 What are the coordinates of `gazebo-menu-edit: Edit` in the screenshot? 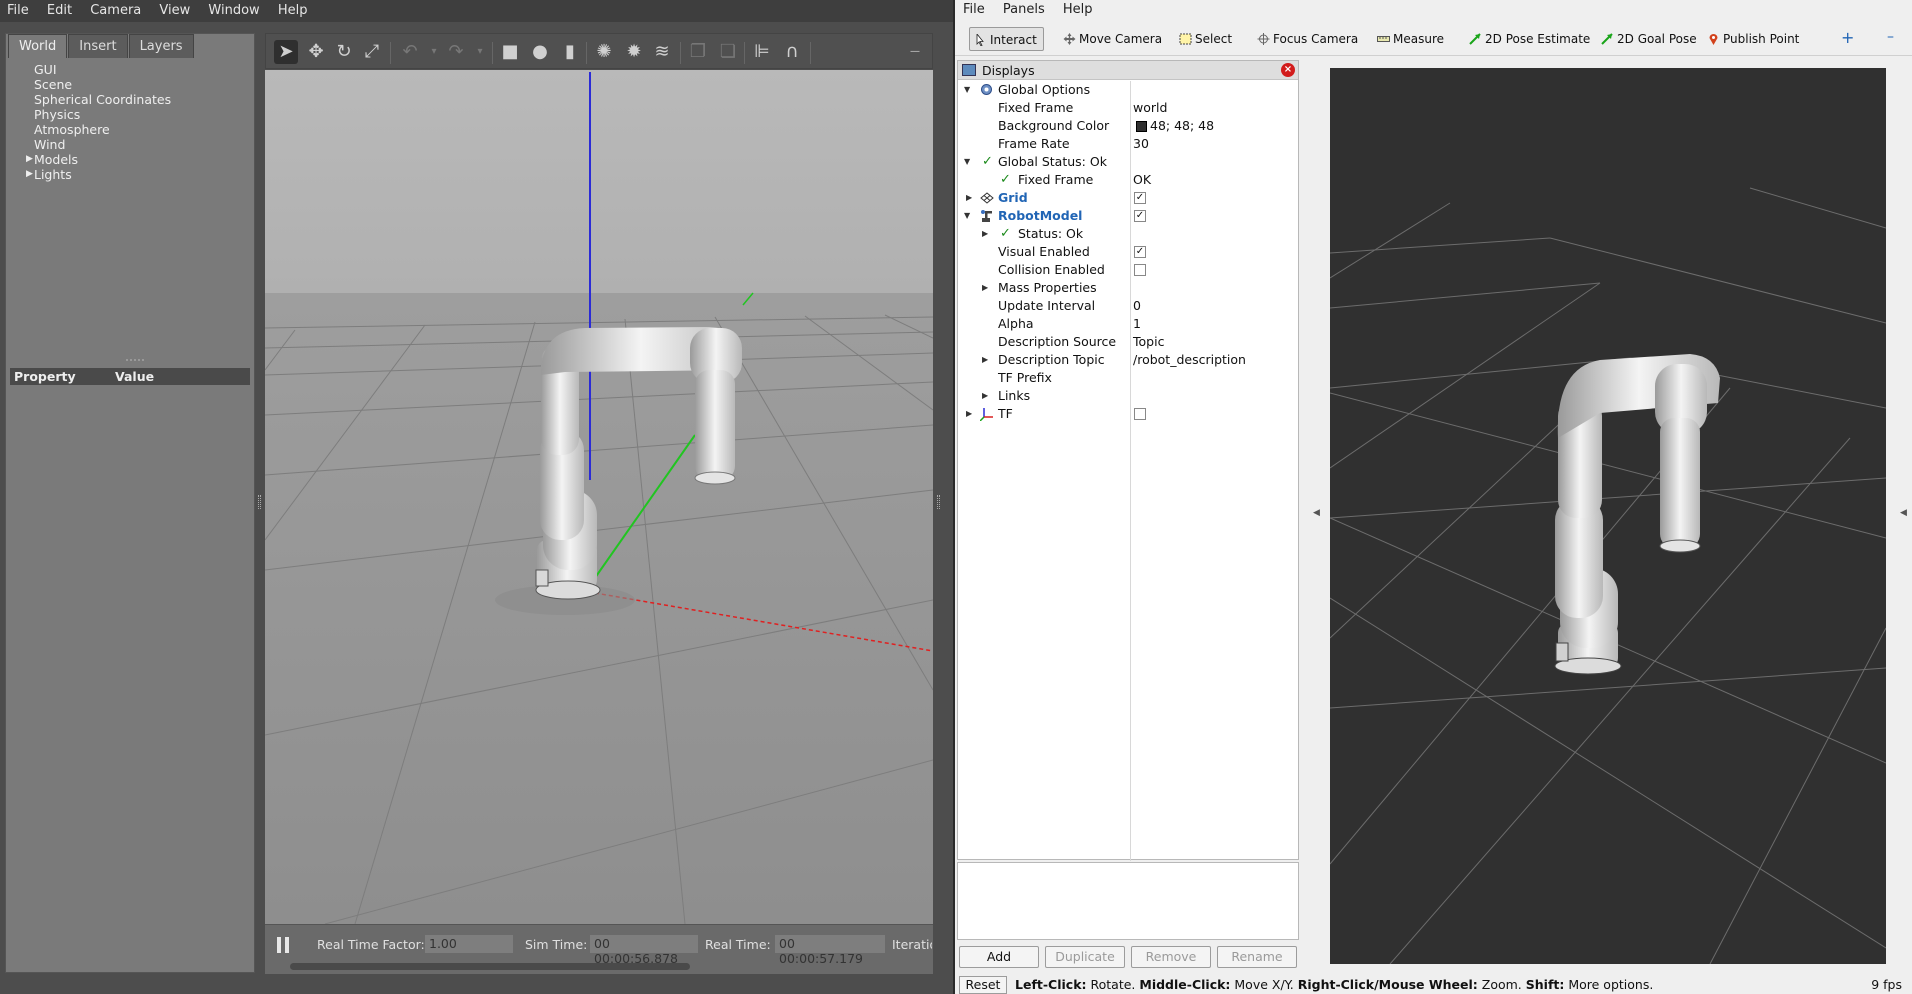 It's located at (59, 9).